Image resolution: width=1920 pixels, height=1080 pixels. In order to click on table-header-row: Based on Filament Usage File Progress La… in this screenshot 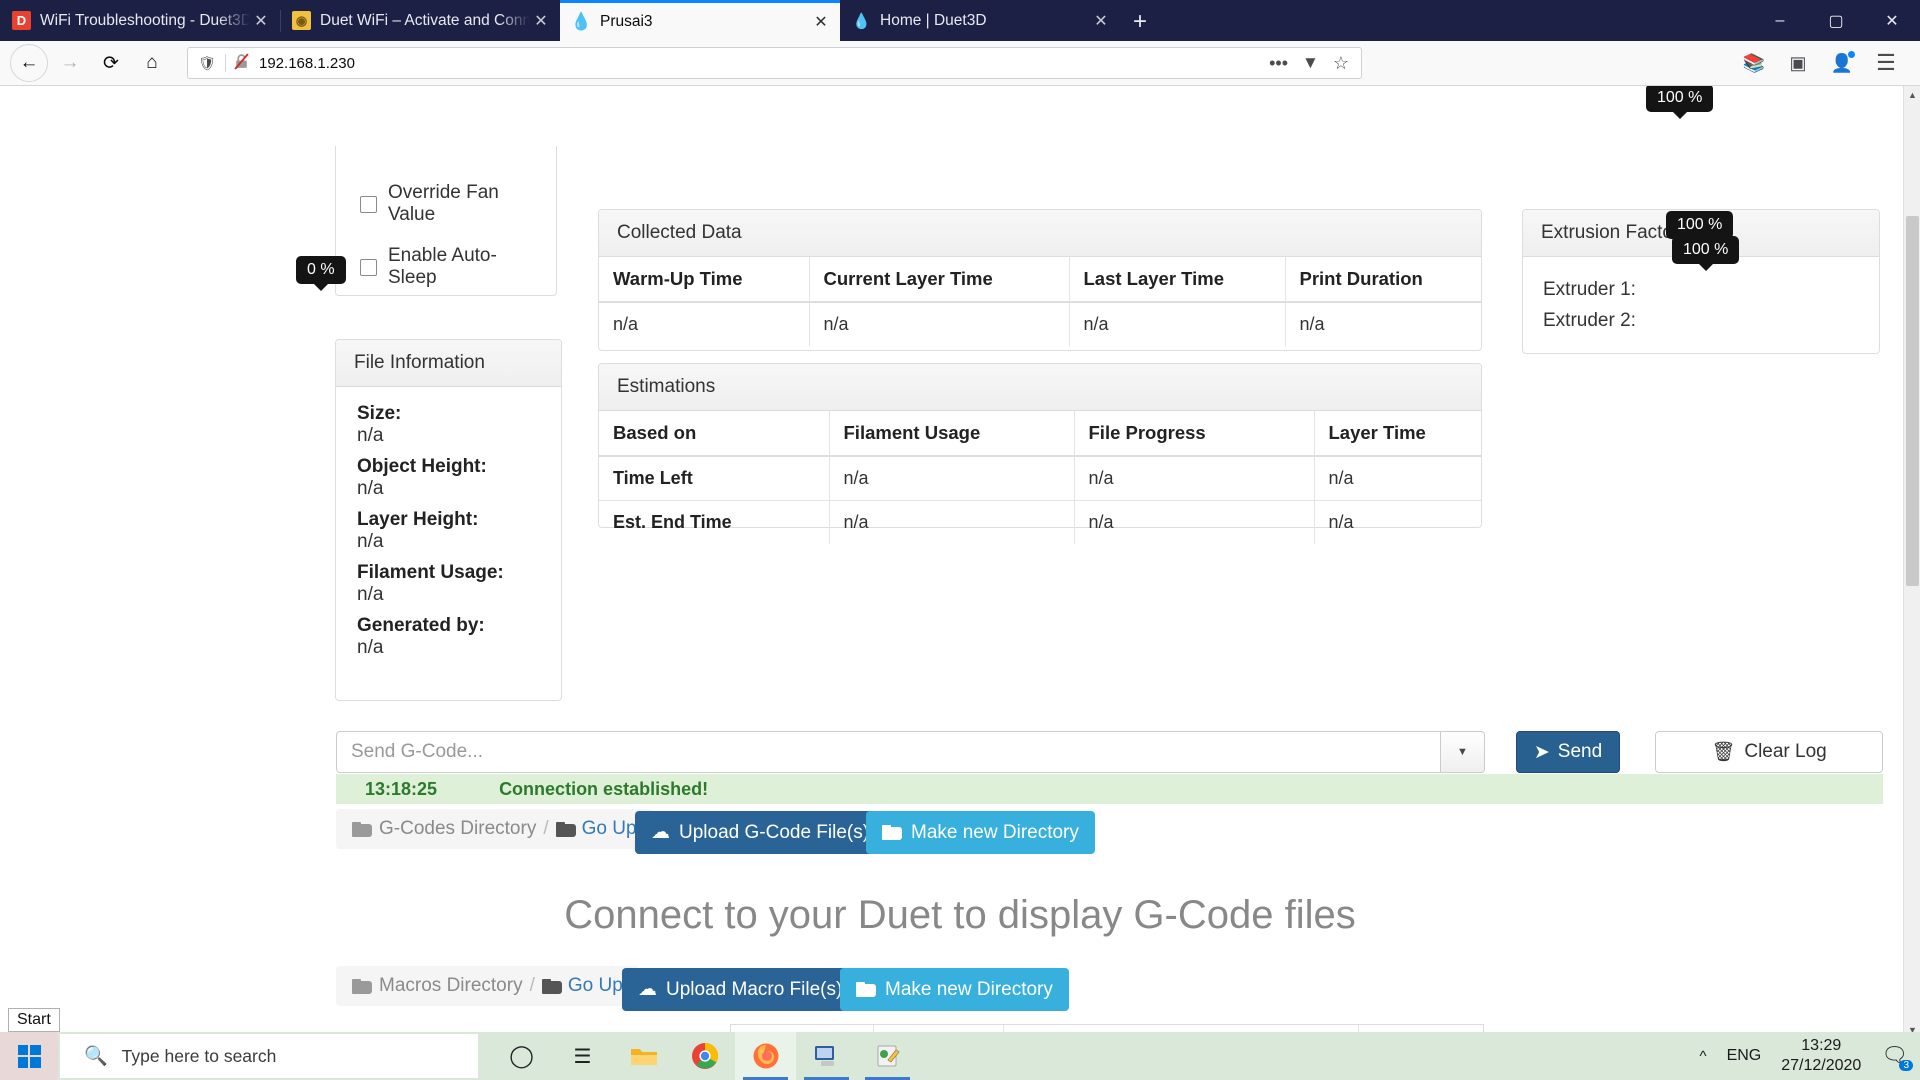, I will do `click(1040, 434)`.